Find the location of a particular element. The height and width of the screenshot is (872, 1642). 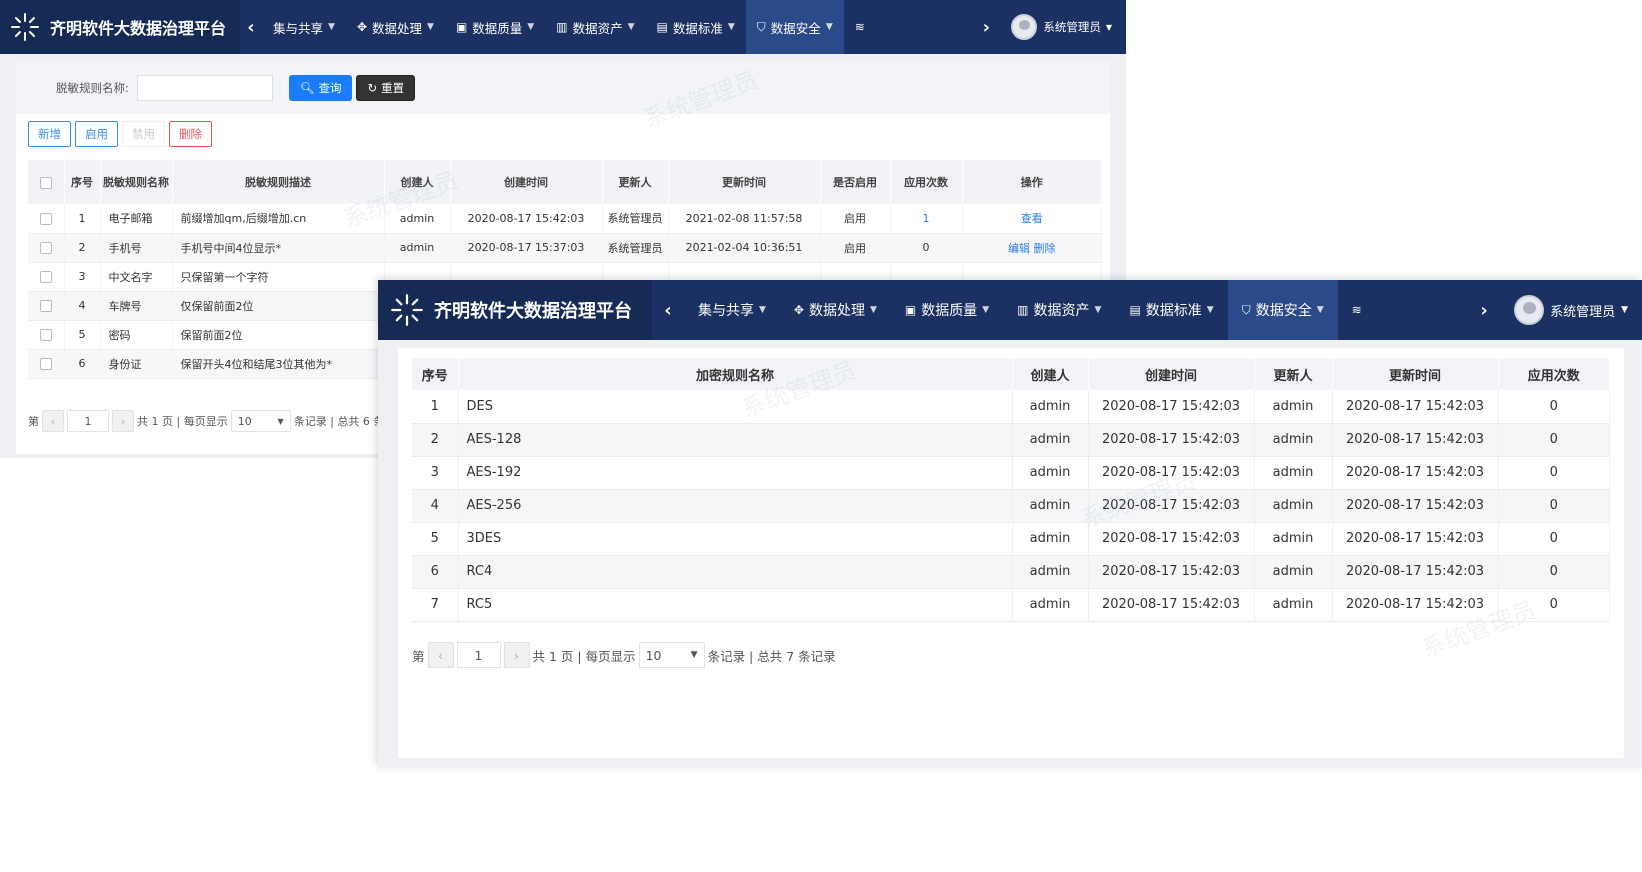

cell-name: 密码 is located at coordinates (136, 335).